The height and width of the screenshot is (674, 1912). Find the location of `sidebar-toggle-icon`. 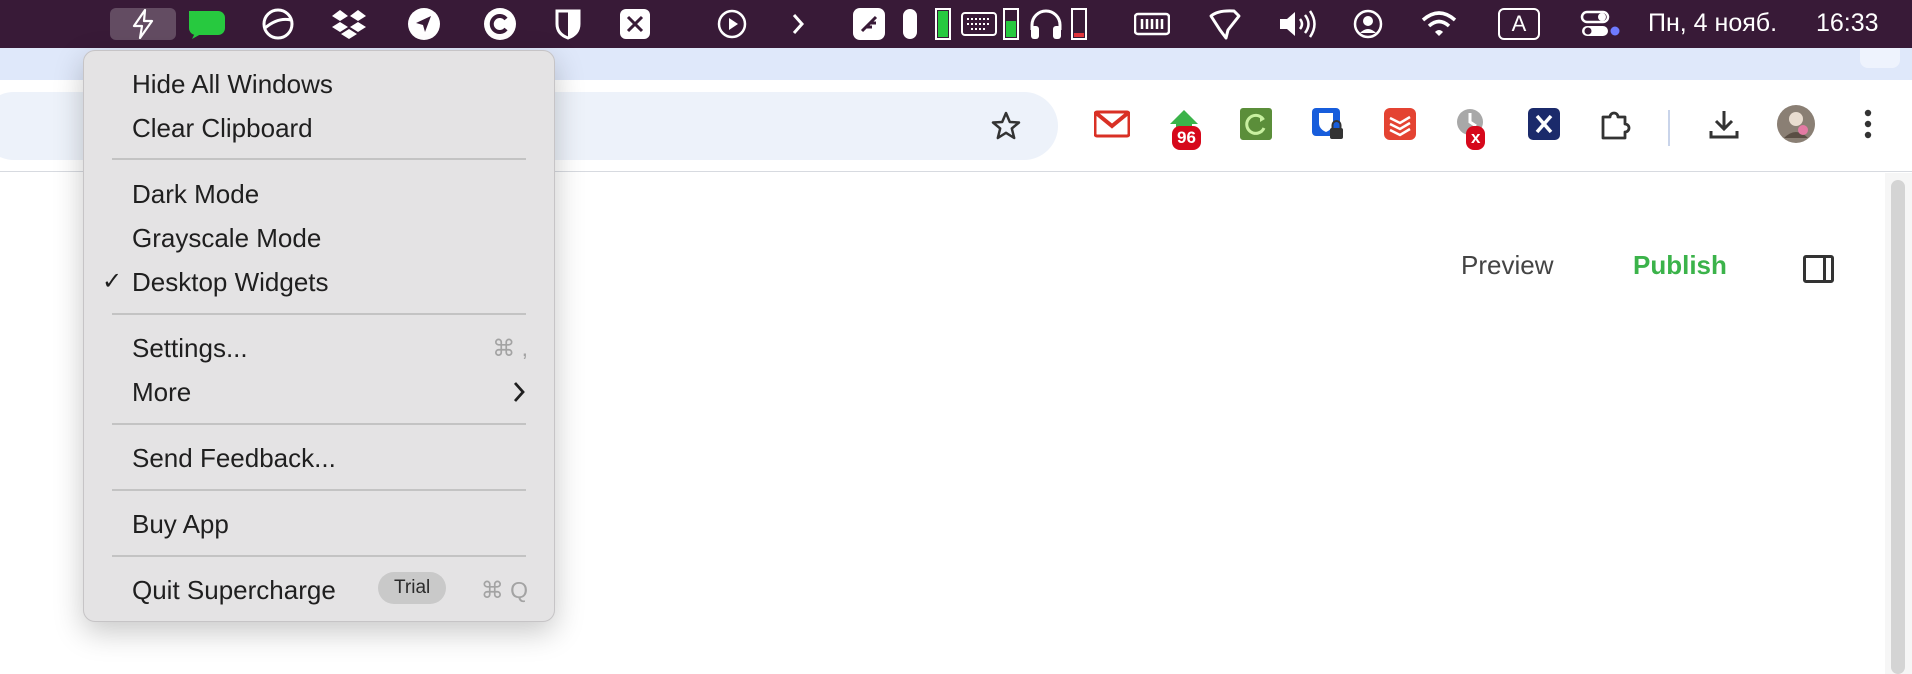

sidebar-toggle-icon is located at coordinates (1818, 269).